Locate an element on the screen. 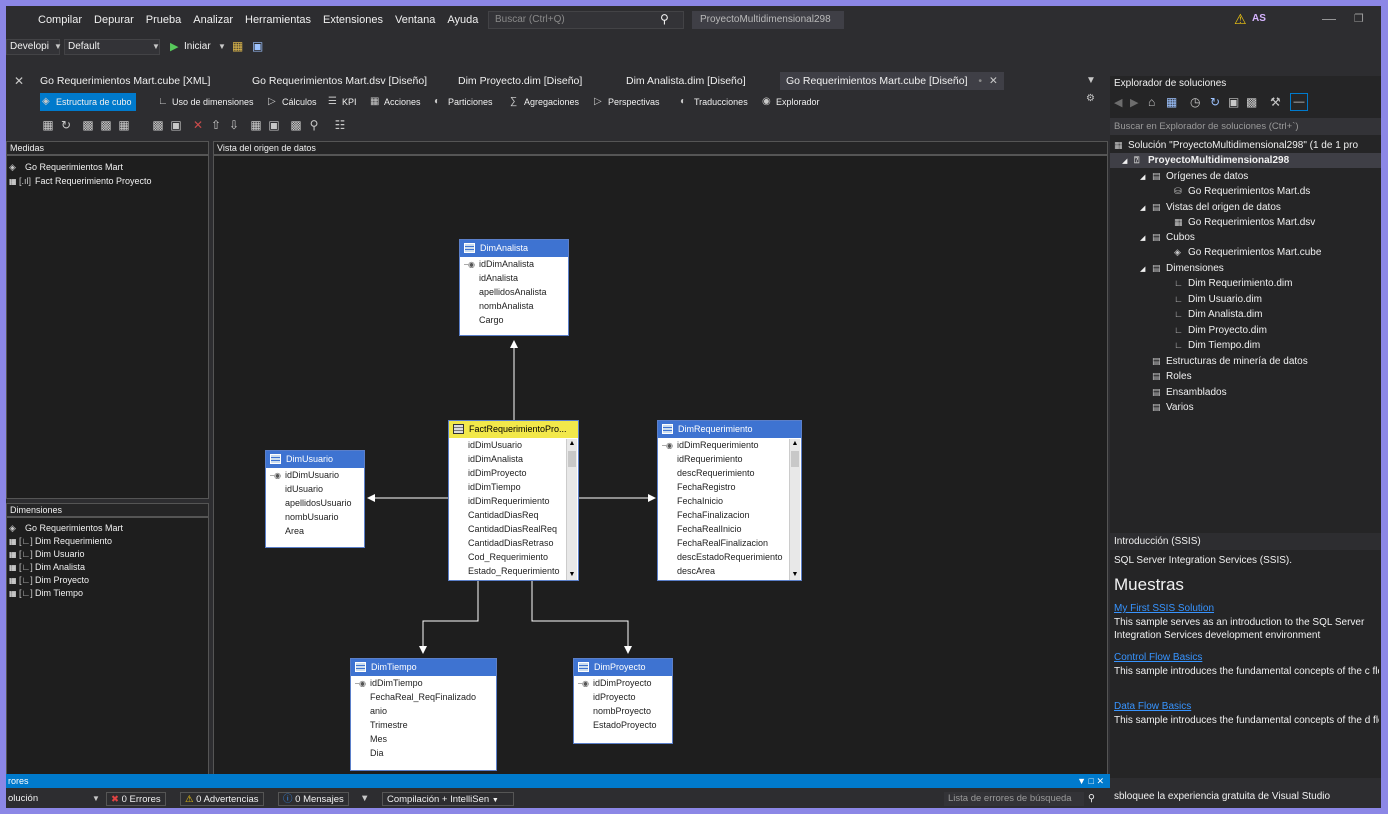 The width and height of the screenshot is (1388, 814). pin-icon: • is located at coordinates (980, 81).